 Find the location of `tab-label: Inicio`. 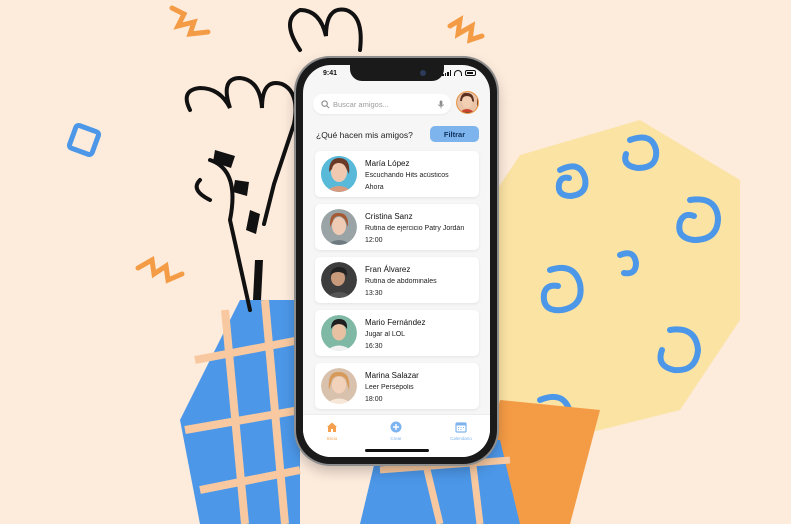

tab-label: Inicio is located at coordinates (332, 438).